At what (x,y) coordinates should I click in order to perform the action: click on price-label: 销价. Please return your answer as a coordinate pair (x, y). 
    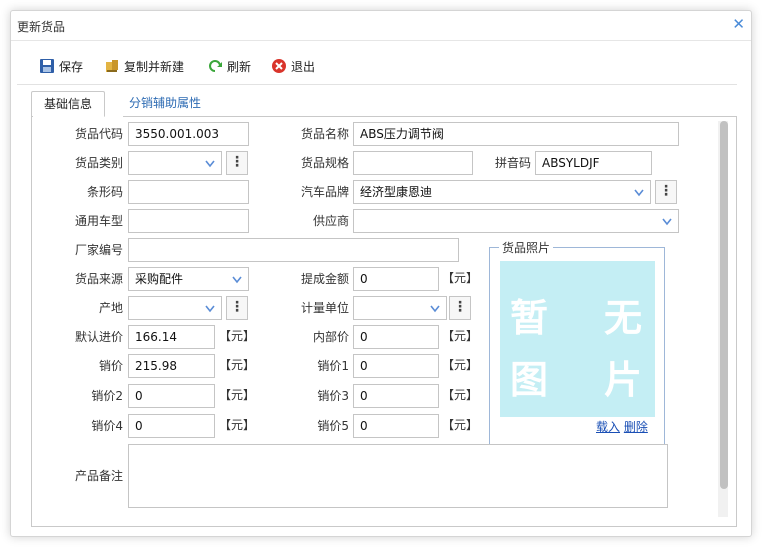
    Looking at the image, I should click on (110, 366).